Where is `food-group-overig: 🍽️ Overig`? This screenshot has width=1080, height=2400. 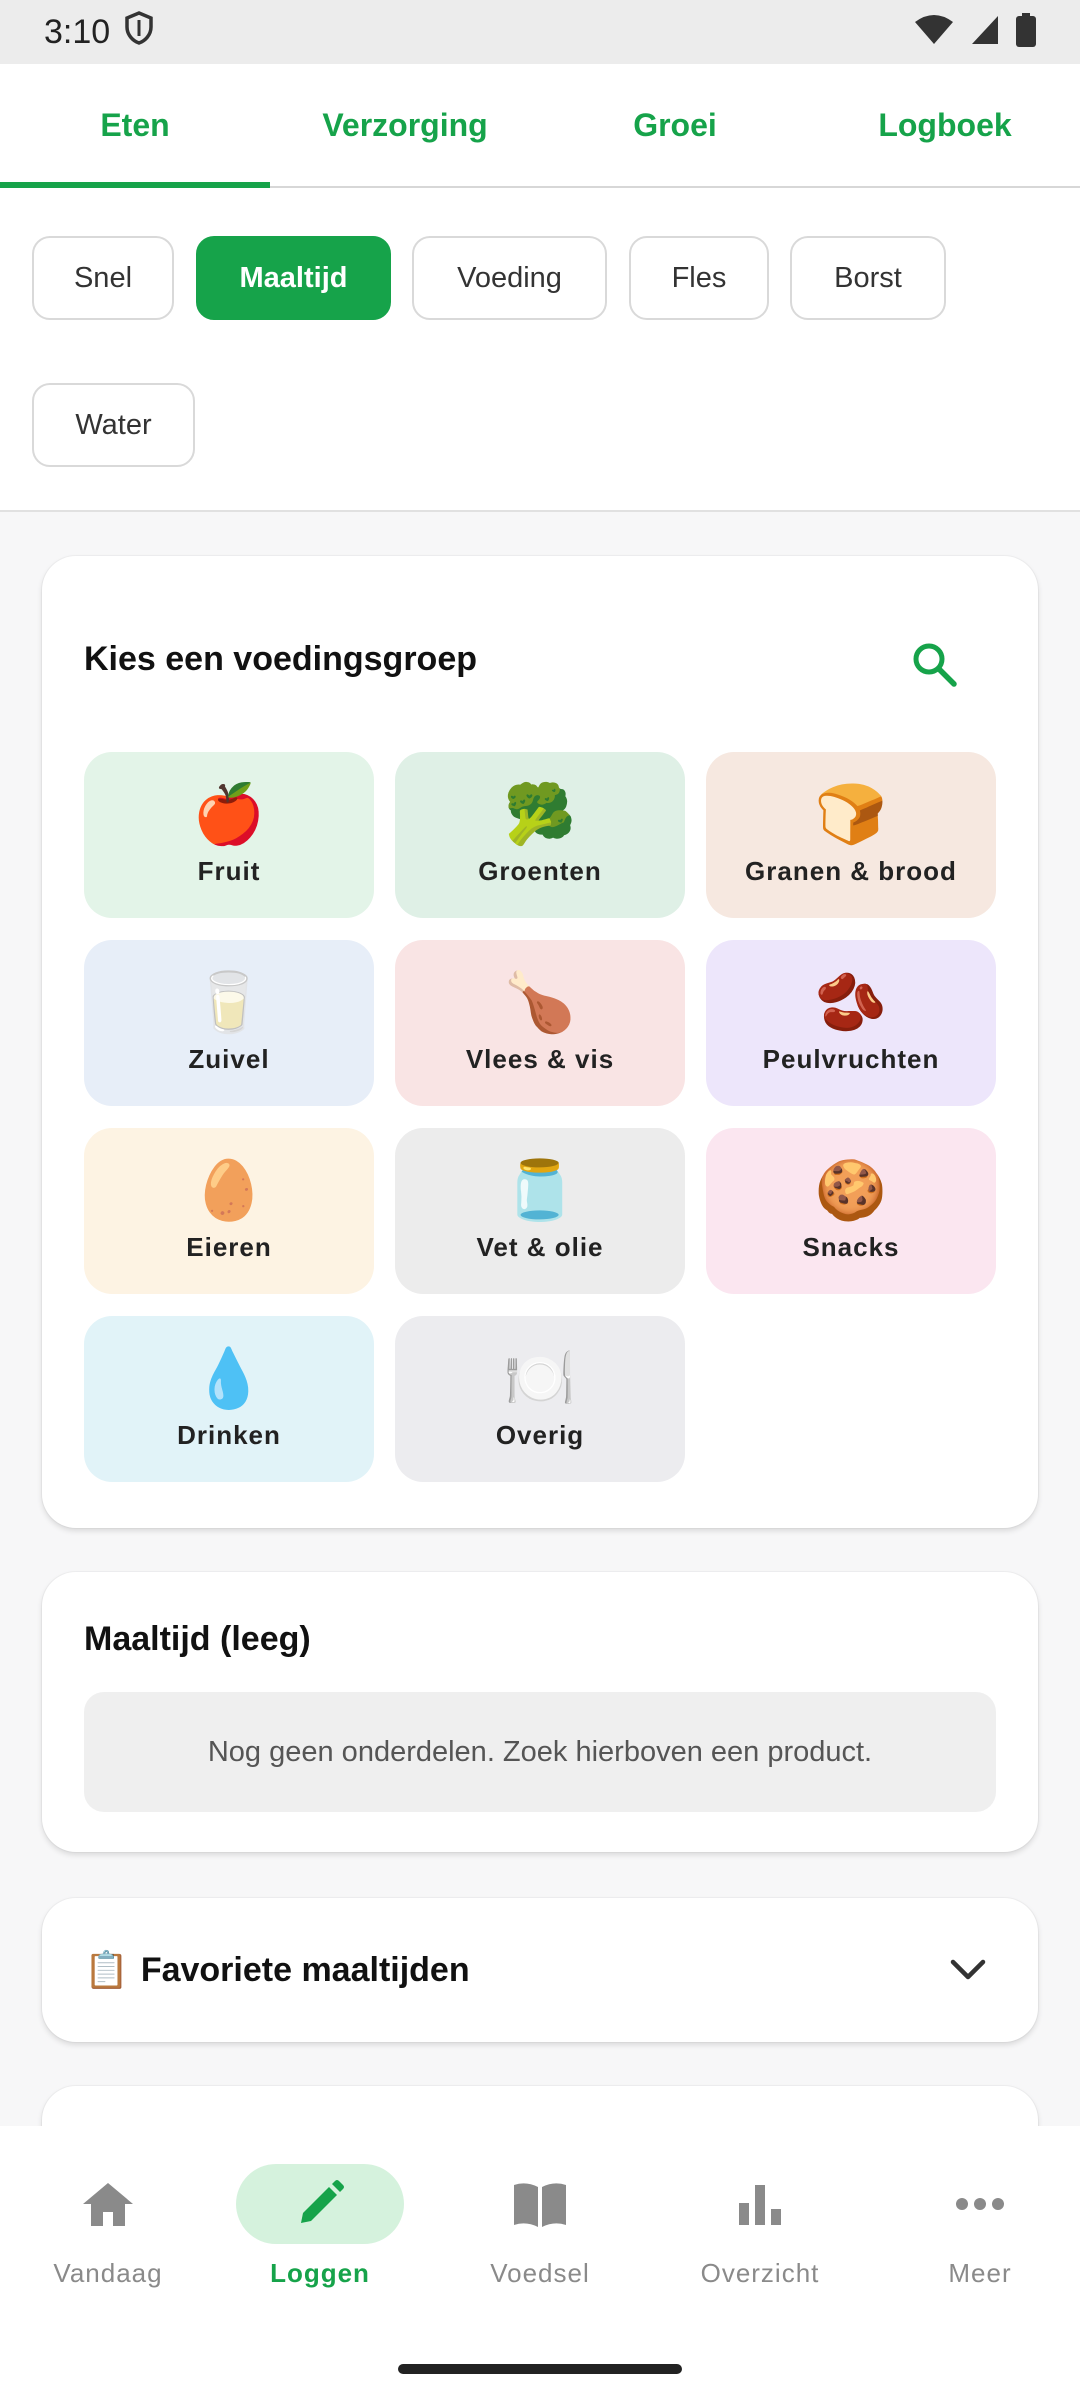 food-group-overig: 🍽️ Overig is located at coordinates (540, 1399).